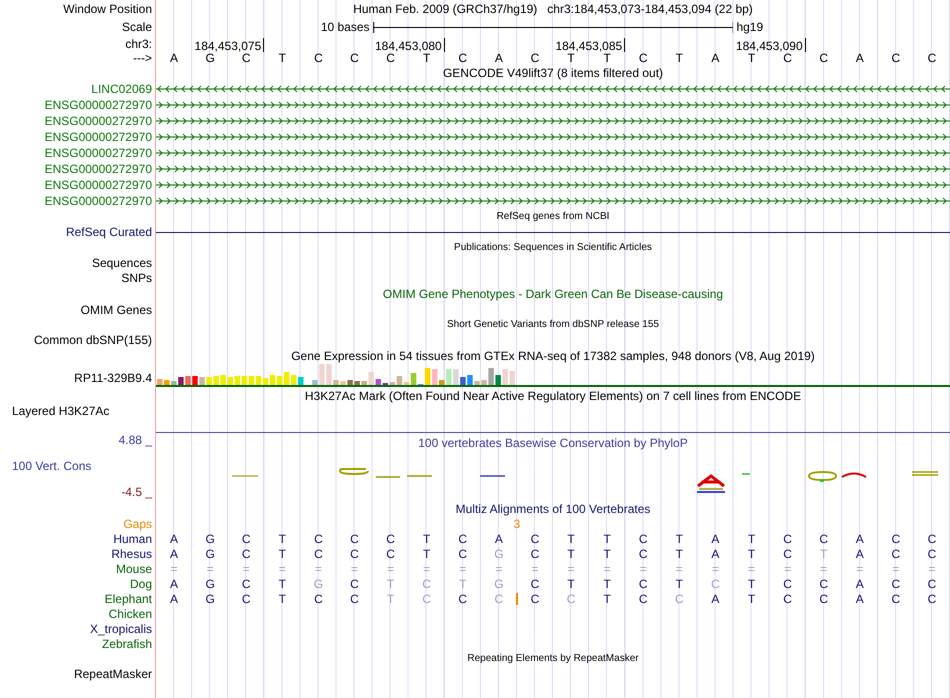  Describe the element at coordinates (553, 217) in the screenshot. I see `track-title: RefSeq genes from NCBI` at that location.